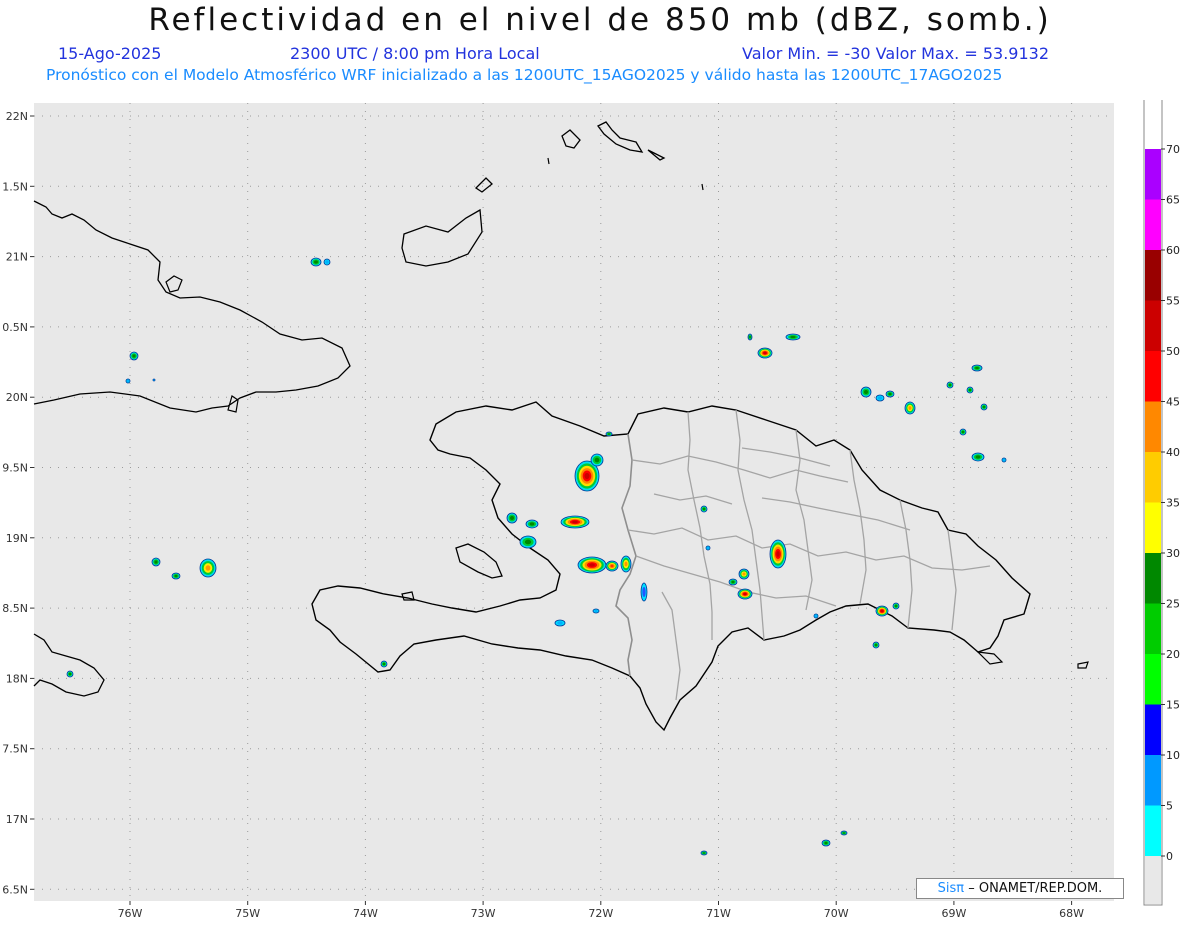 Image resolution: width=1200 pixels, height=927 pixels. I want to click on forecast-time: 2300 UTC / 8:00 pm Hora Local, so click(415, 53).